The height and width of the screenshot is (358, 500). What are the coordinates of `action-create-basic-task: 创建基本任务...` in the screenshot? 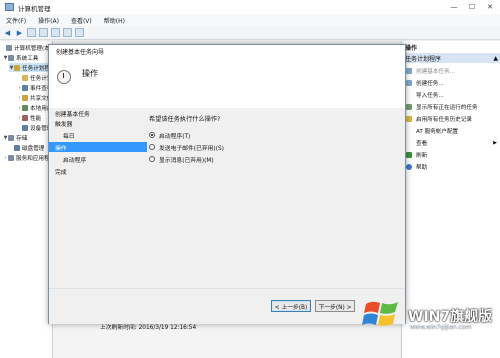 It's located at (451, 70).